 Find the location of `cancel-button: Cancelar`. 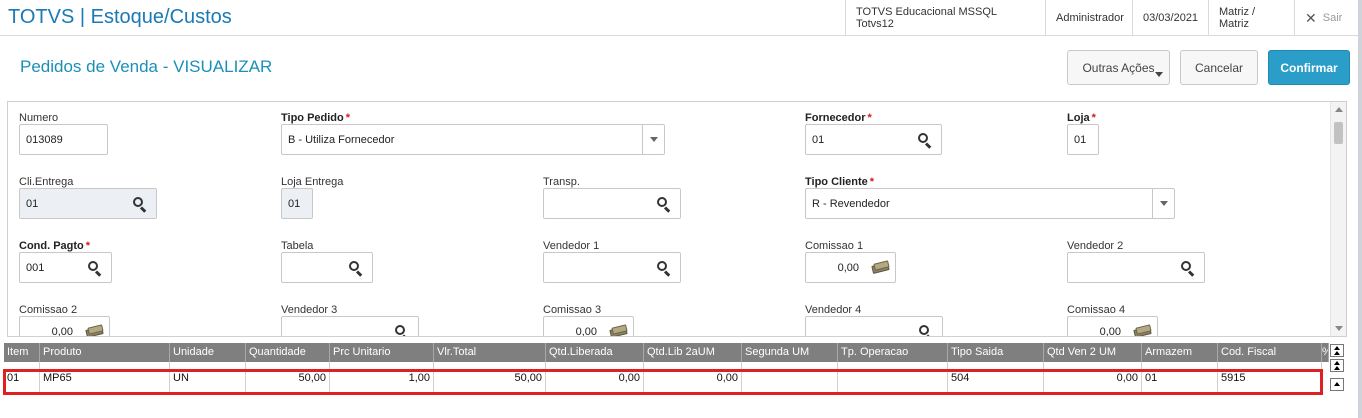

cancel-button: Cancelar is located at coordinates (1219, 67).